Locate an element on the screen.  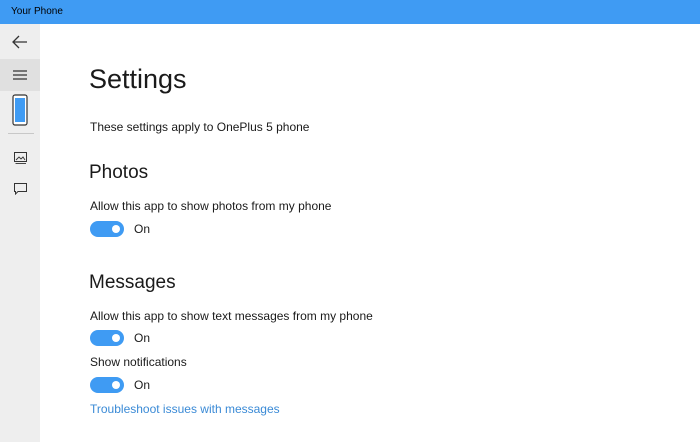
menu-button is located at coordinates (20, 75).